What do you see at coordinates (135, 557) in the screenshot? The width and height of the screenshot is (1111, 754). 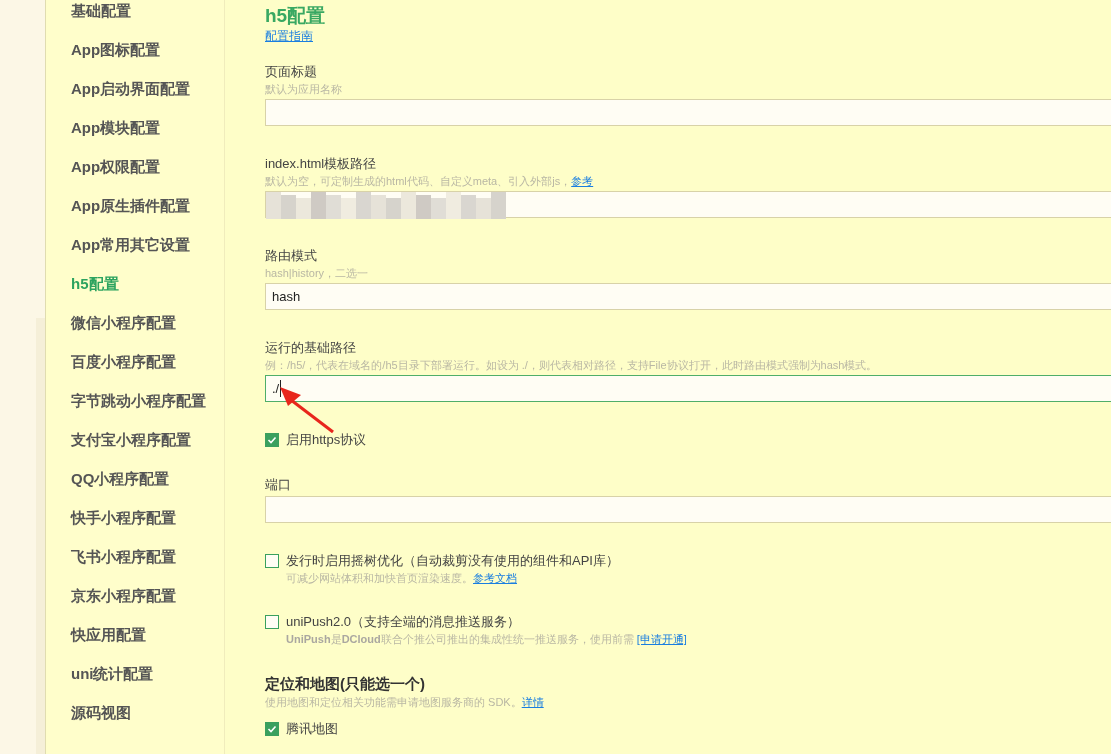 I see `sidebar-item: 飞书小程序配置` at bounding box center [135, 557].